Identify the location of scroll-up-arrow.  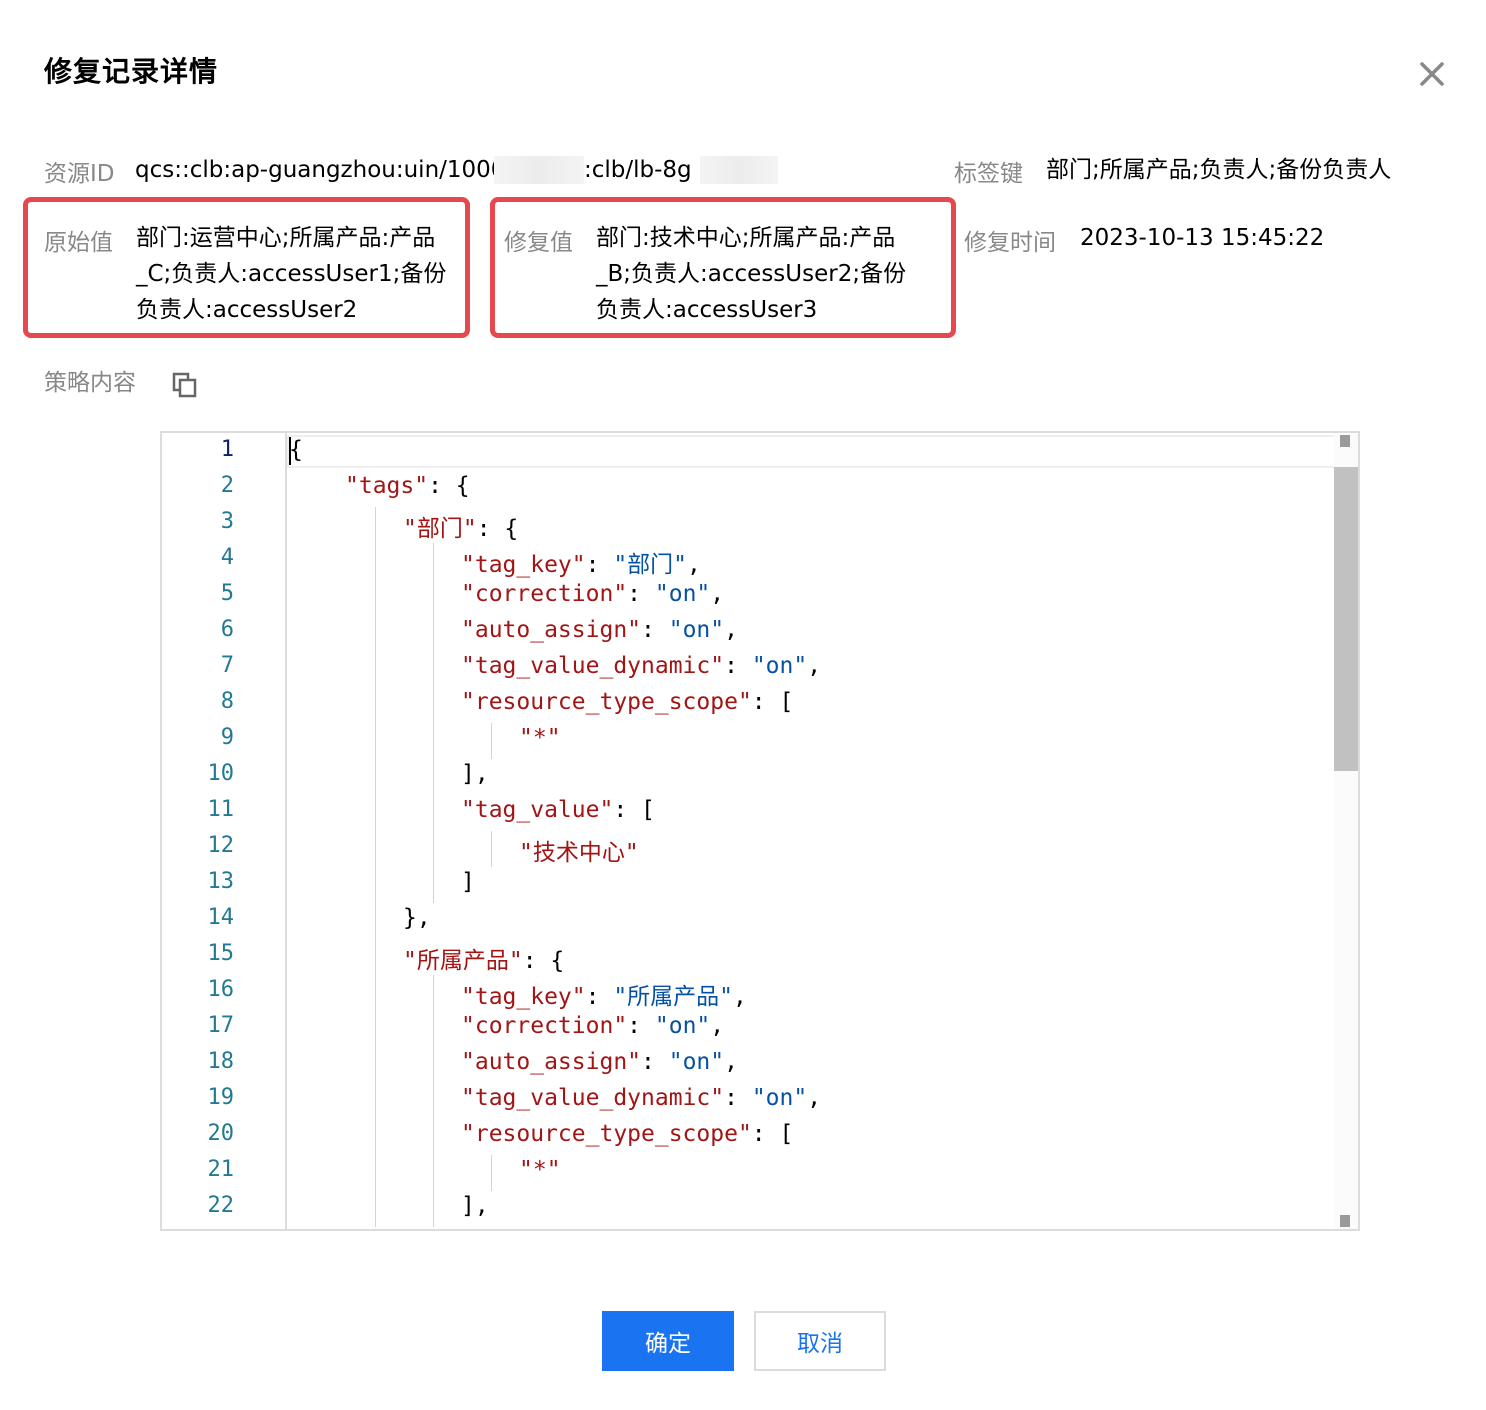
(1345, 441).